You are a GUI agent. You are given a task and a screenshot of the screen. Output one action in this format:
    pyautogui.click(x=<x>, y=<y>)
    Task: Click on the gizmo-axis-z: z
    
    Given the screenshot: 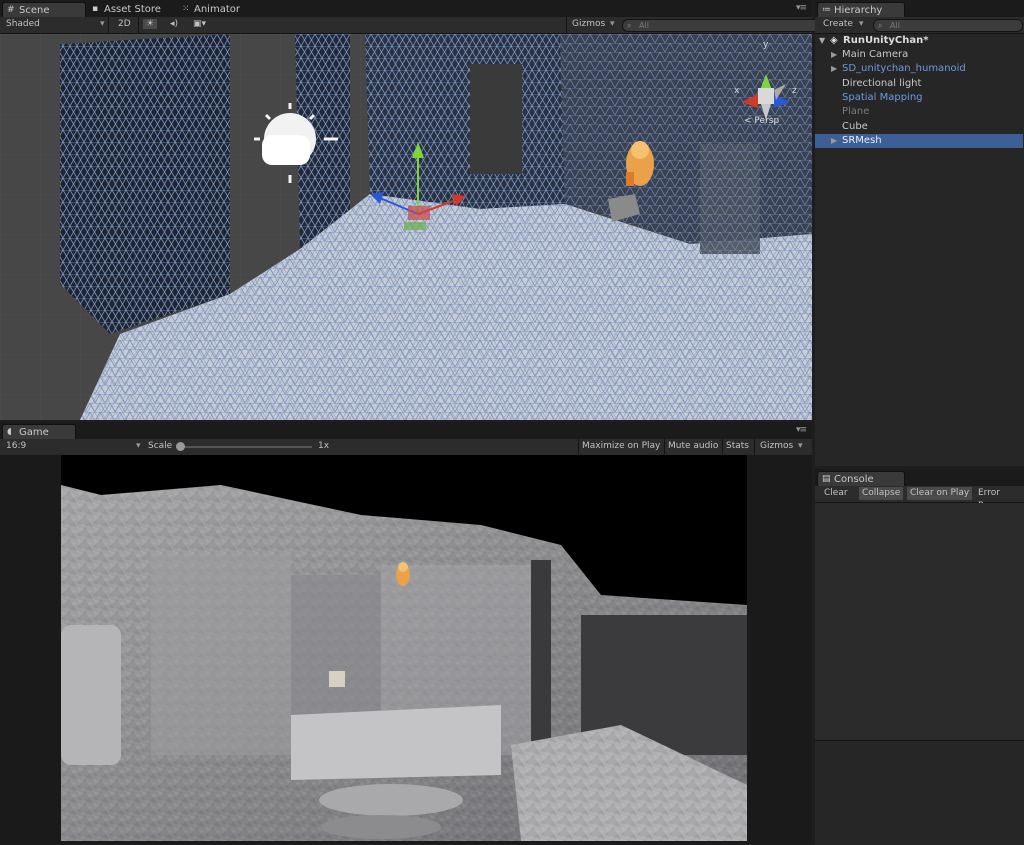 What is the action you would take?
    pyautogui.click(x=794, y=91)
    